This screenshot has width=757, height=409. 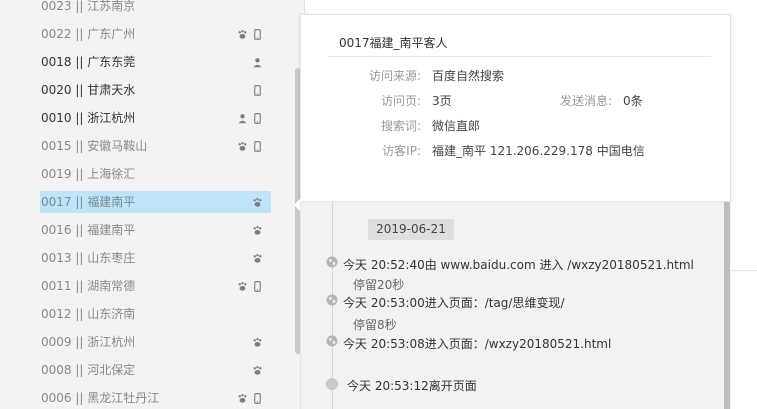 What do you see at coordinates (88, 342) in the screenshot?
I see `visitor-label: 0009 || 浙江杭州` at bounding box center [88, 342].